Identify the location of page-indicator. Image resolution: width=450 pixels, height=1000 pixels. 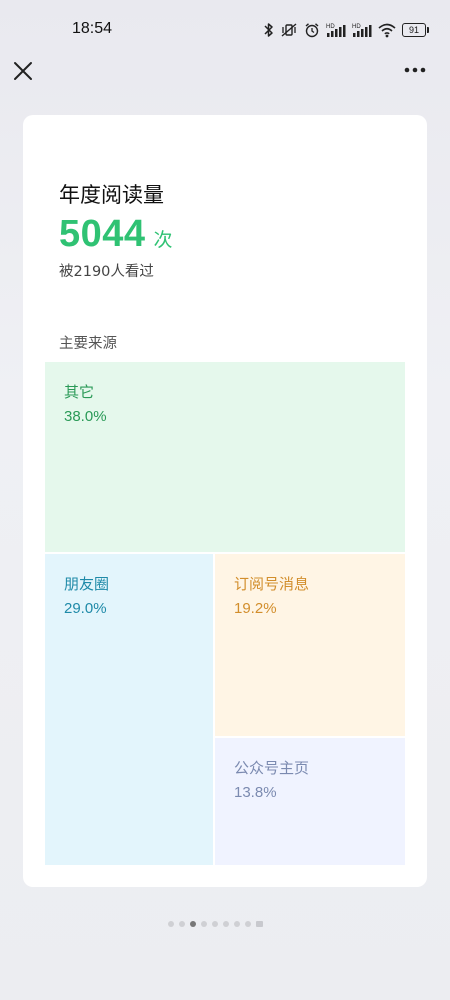
(215, 924).